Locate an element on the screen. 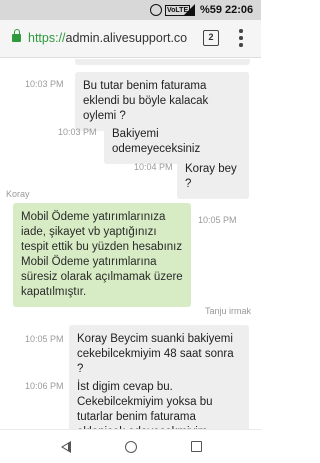 This screenshot has height=463, width=320. browser-toolbar: https://admin.alivesupport.co 2 is located at coordinates (130, 39).